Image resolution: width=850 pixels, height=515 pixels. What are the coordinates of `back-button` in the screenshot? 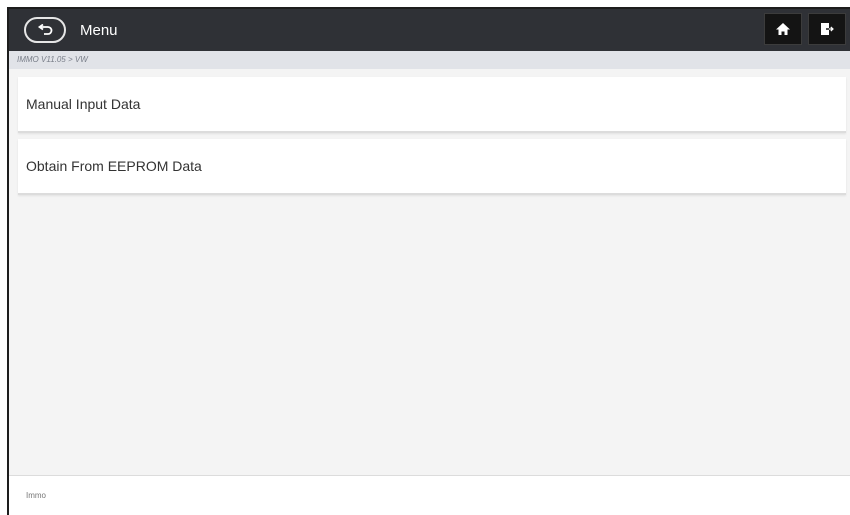 It's located at (45, 30).